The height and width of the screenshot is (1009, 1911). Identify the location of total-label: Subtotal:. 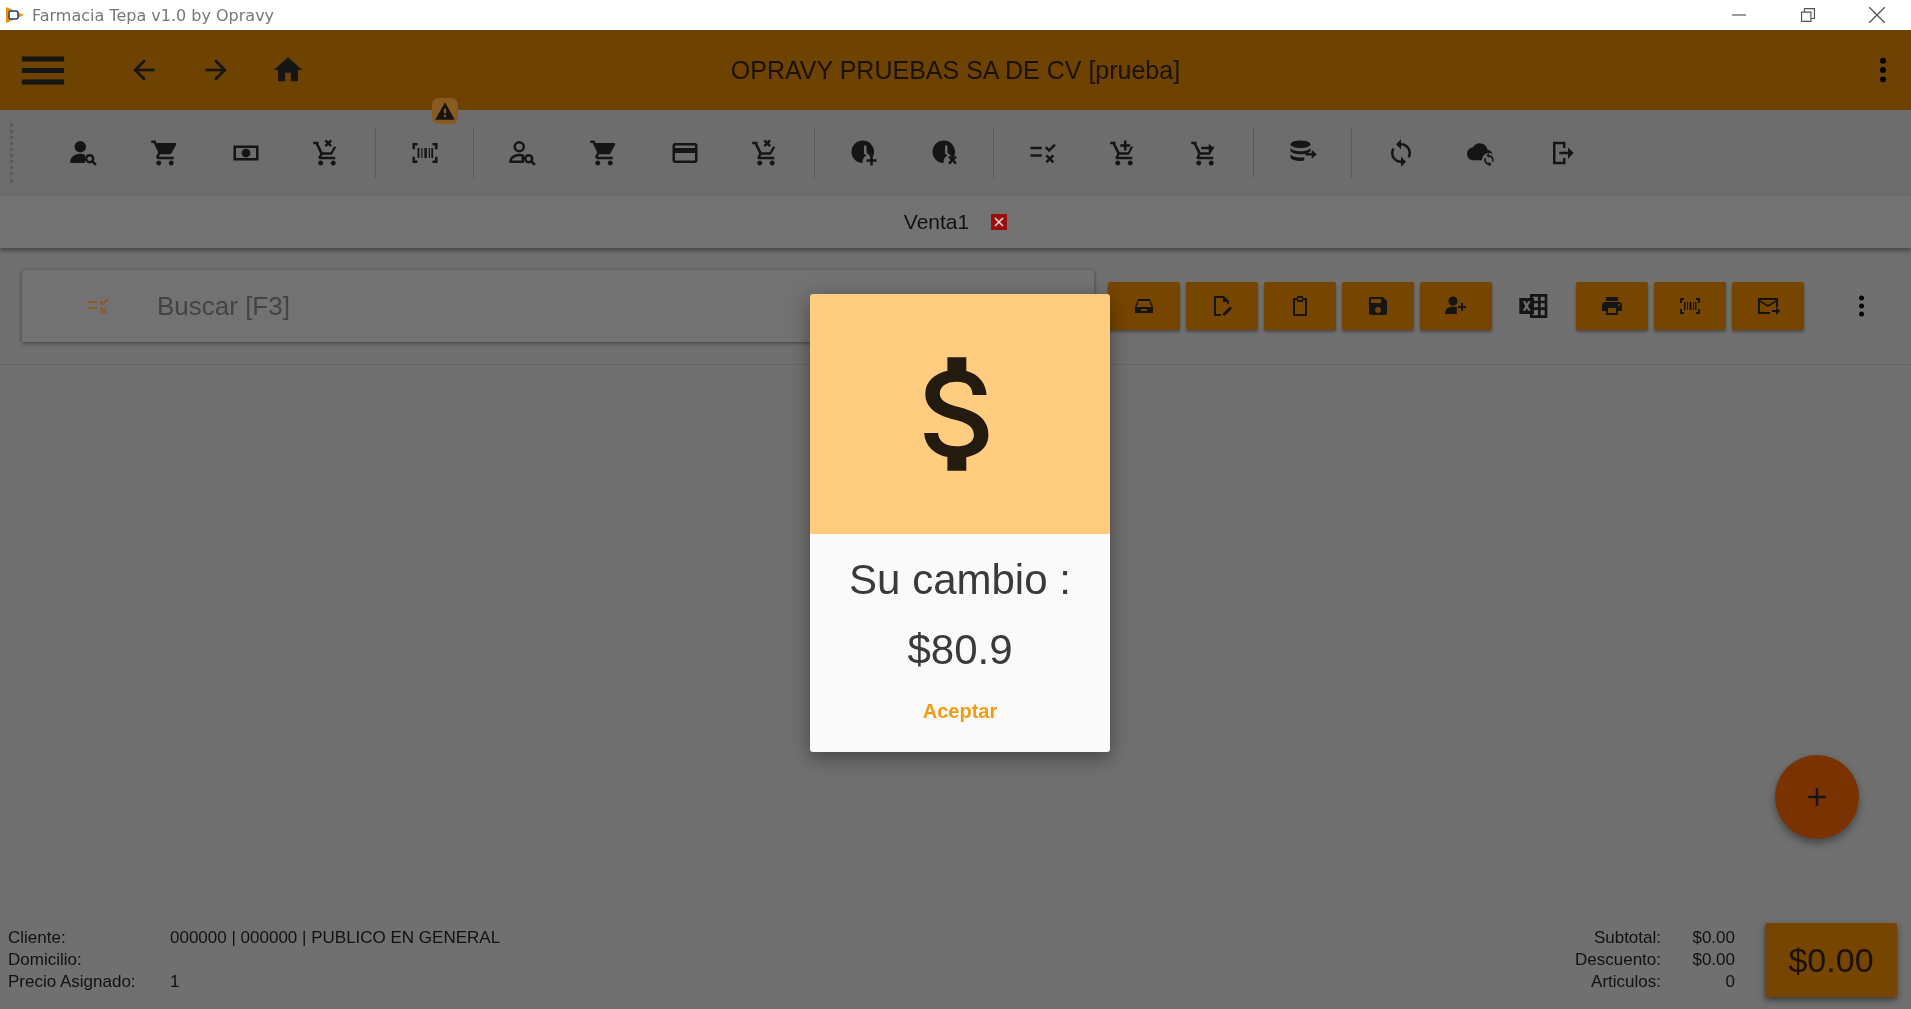
(1627, 938).